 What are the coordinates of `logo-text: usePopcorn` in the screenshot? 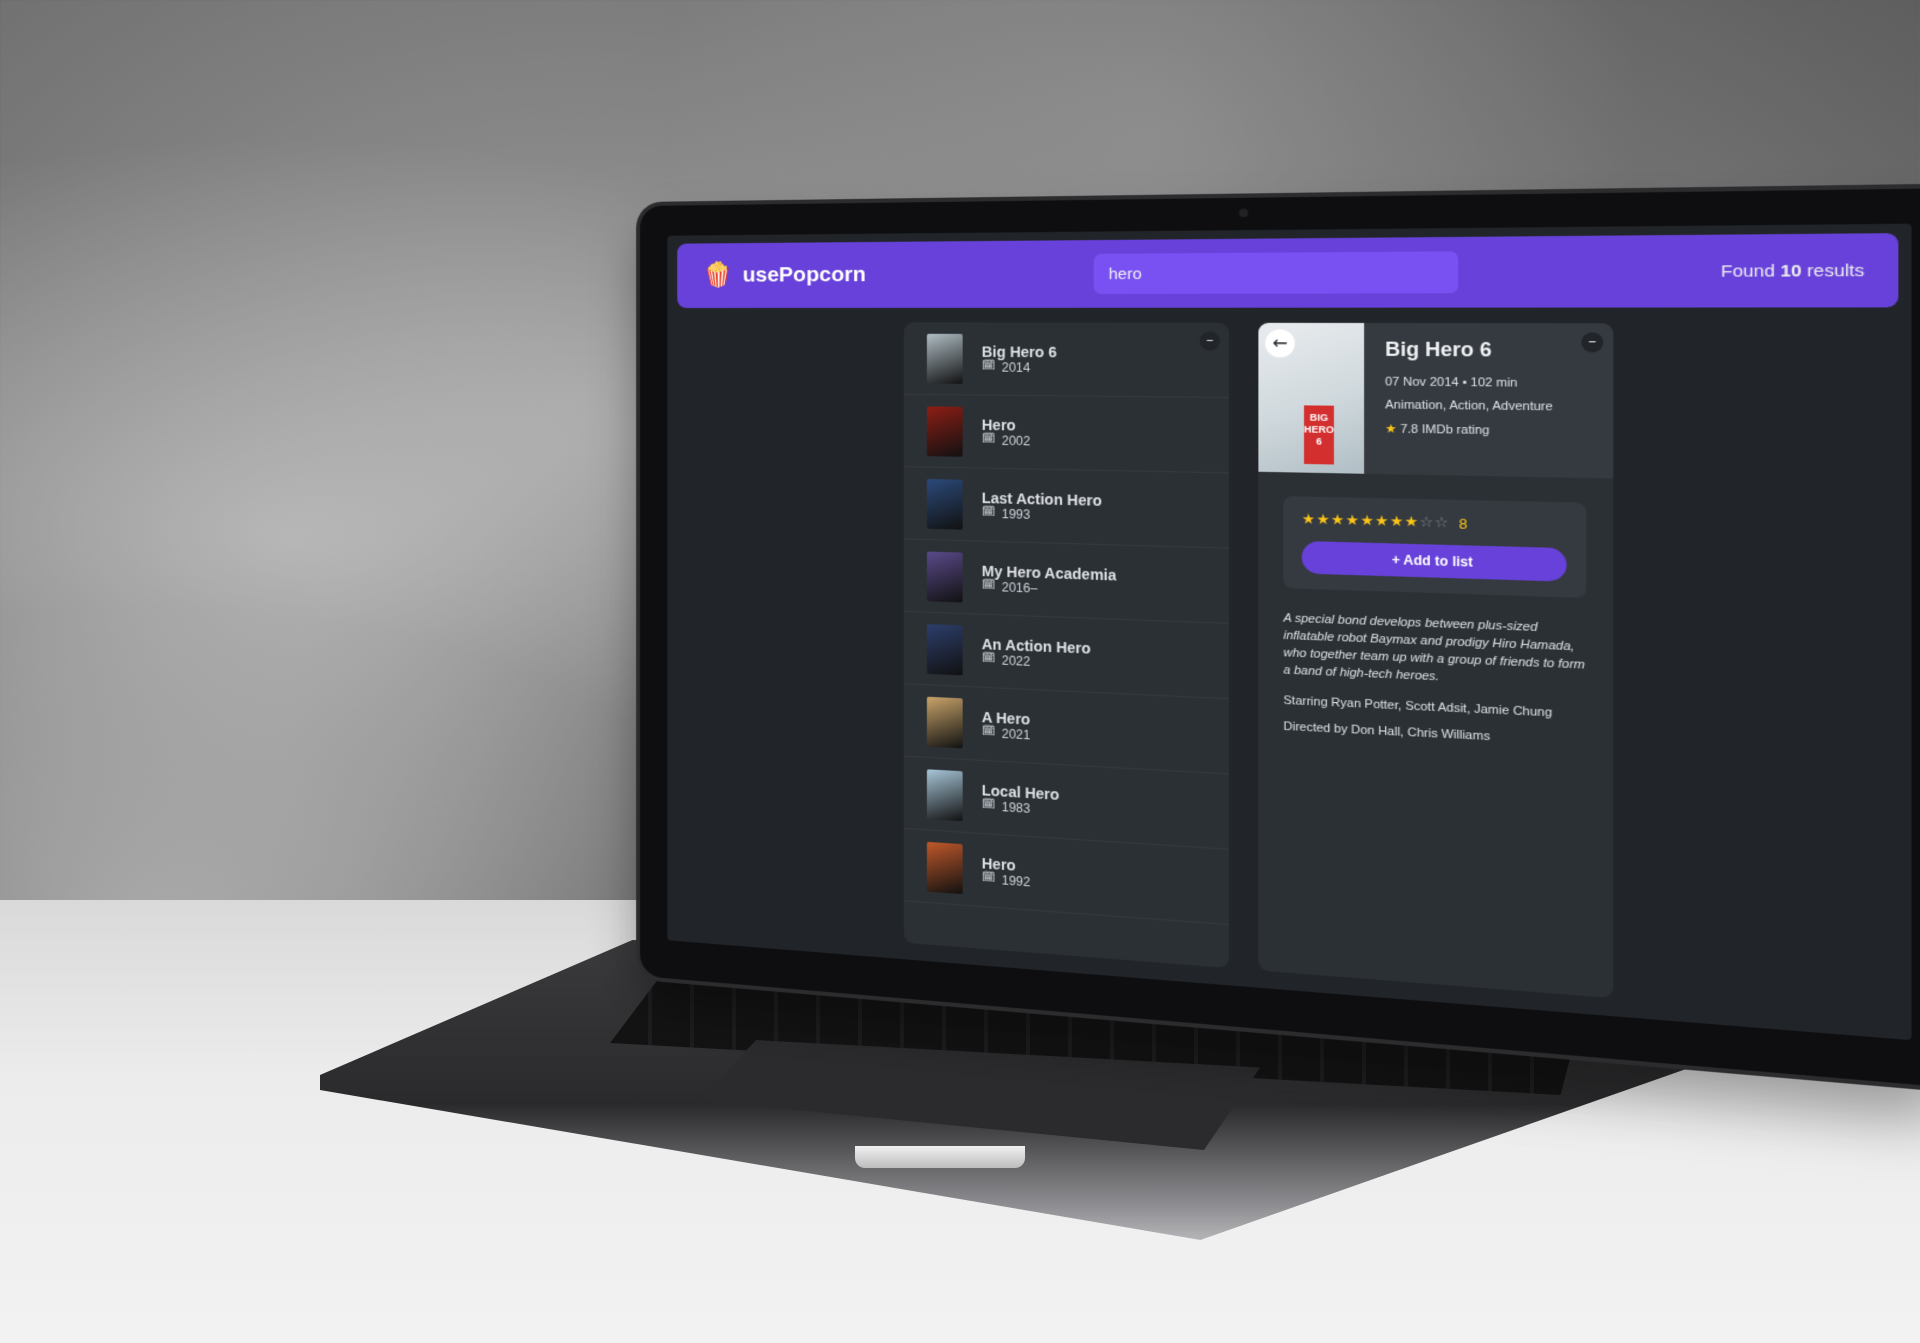 It's located at (804, 274).